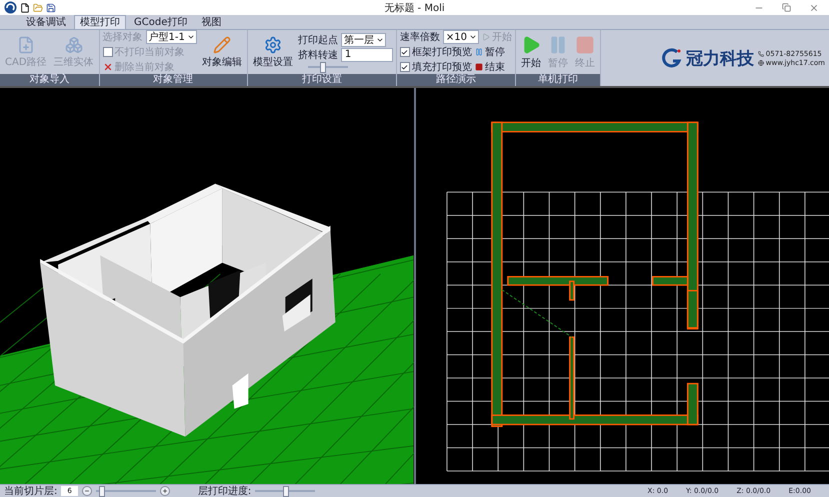 The image size is (829, 497). I want to click on group-label: 单机打印, so click(558, 80).